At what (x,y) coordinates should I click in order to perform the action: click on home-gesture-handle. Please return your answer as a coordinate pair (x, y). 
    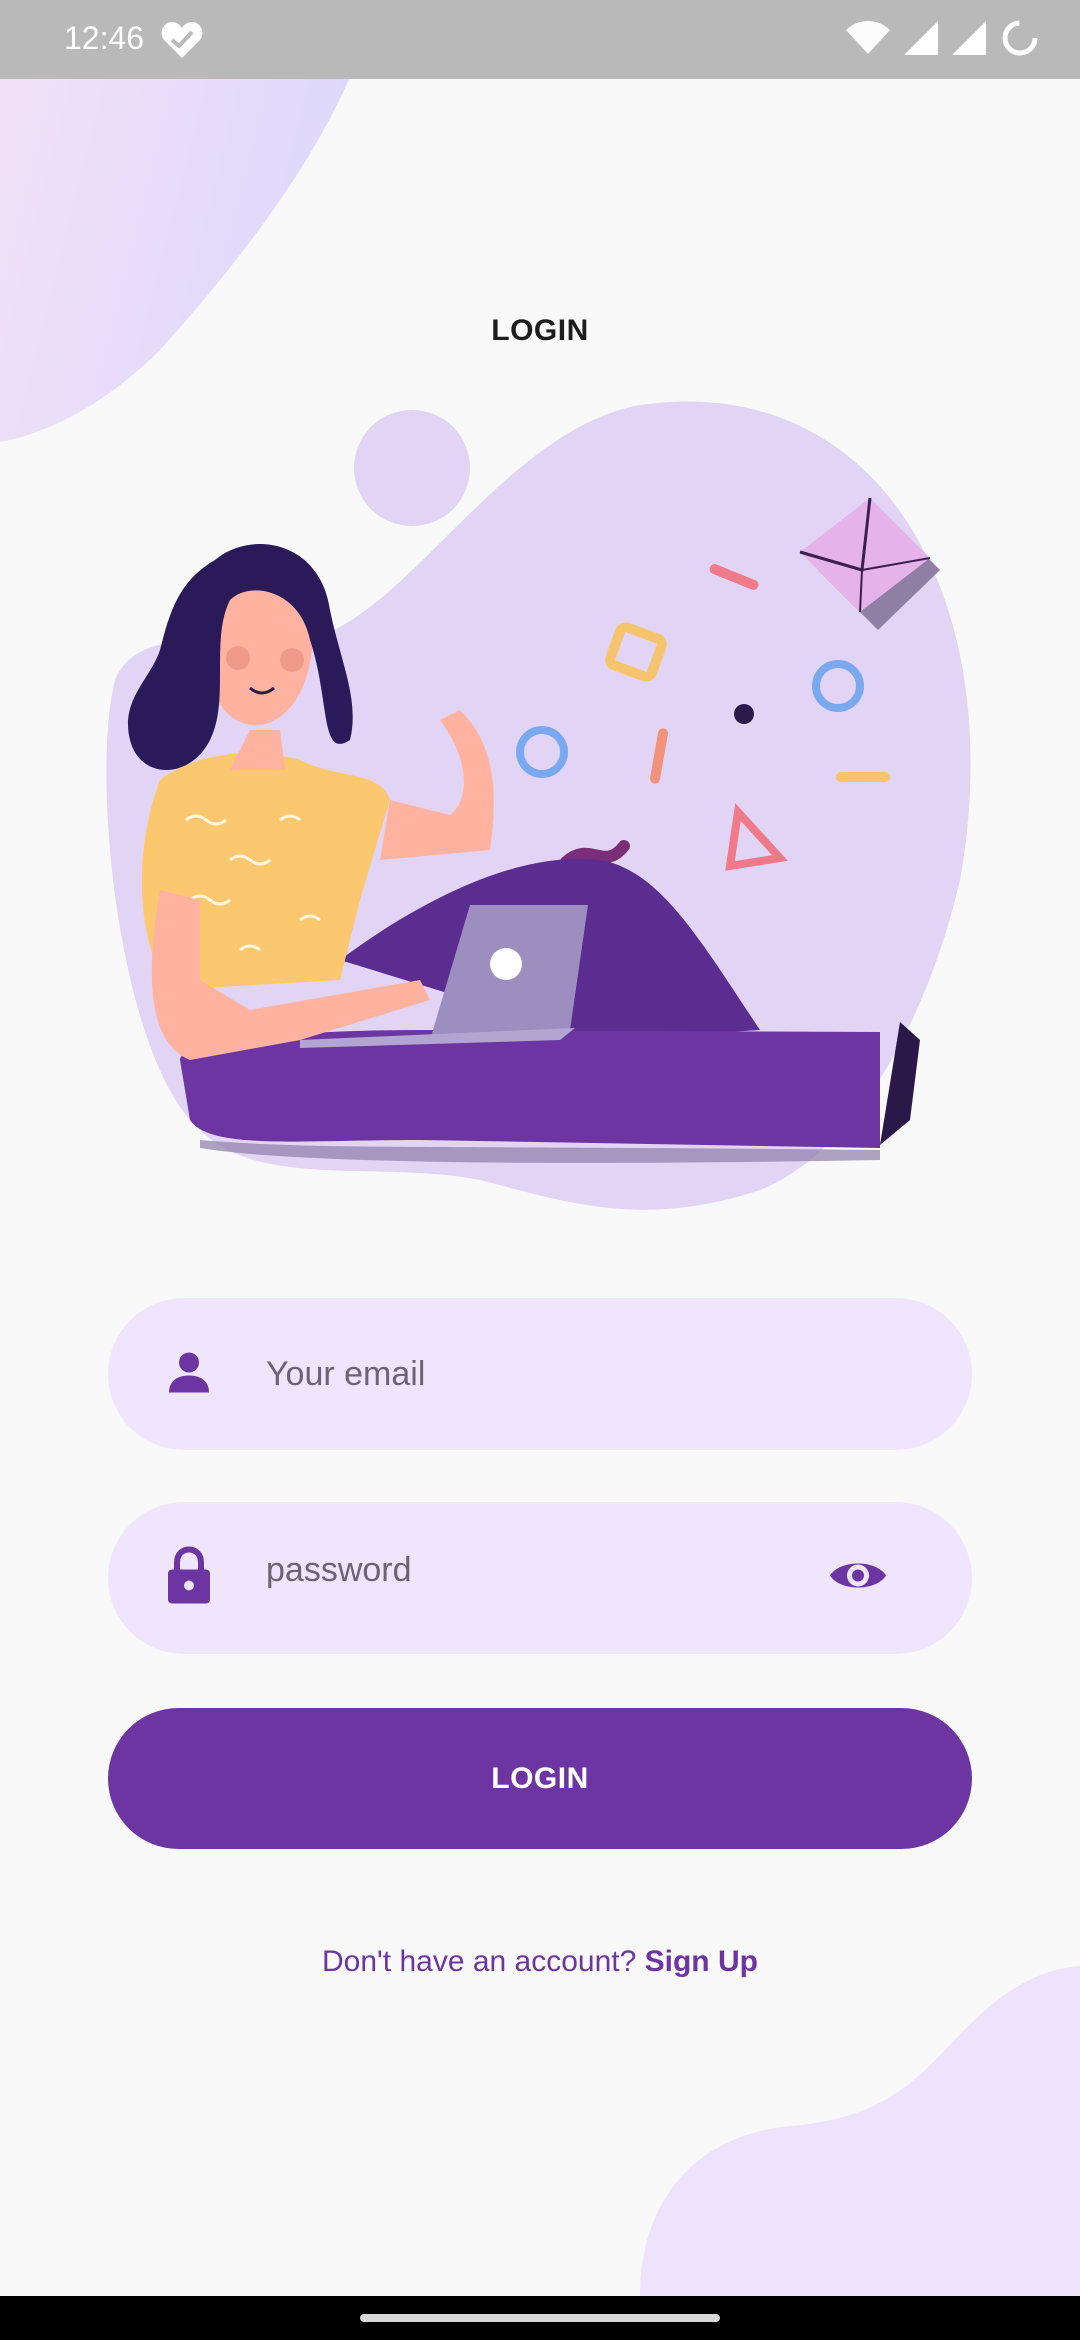
    Looking at the image, I should click on (540, 2318).